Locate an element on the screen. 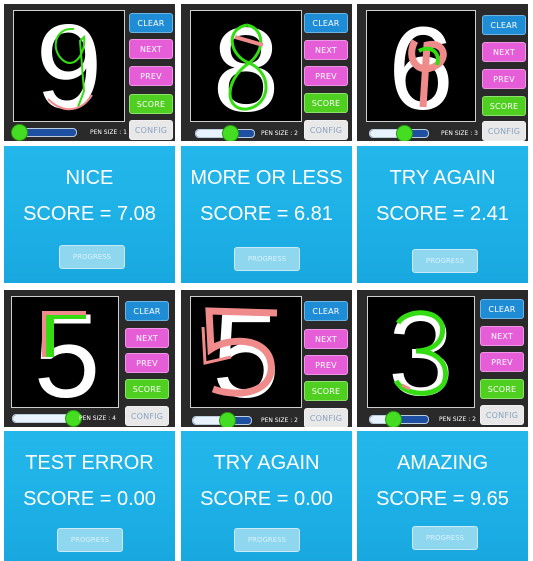 The width and height of the screenshot is (533, 561). result-score: SCORE = 2.41 is located at coordinates (442, 214).